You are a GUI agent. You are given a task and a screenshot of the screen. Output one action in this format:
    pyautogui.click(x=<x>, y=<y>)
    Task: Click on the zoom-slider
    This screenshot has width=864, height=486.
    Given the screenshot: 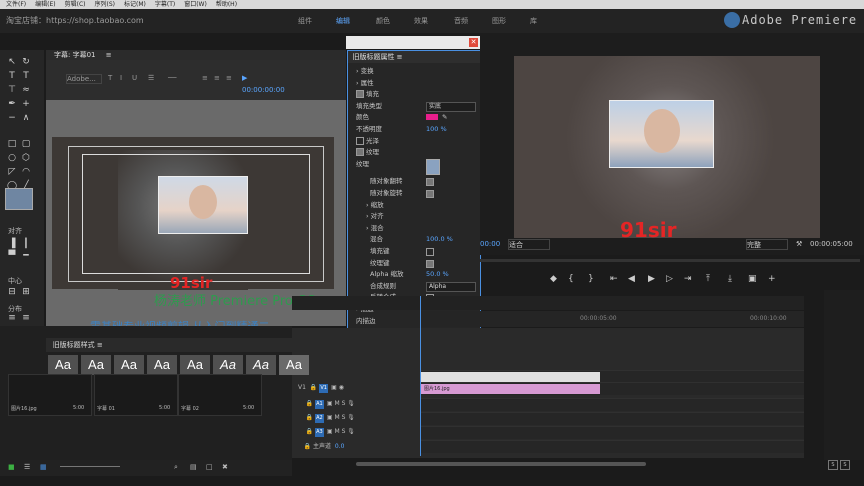 What is the action you would take?
    pyautogui.click(x=90, y=466)
    